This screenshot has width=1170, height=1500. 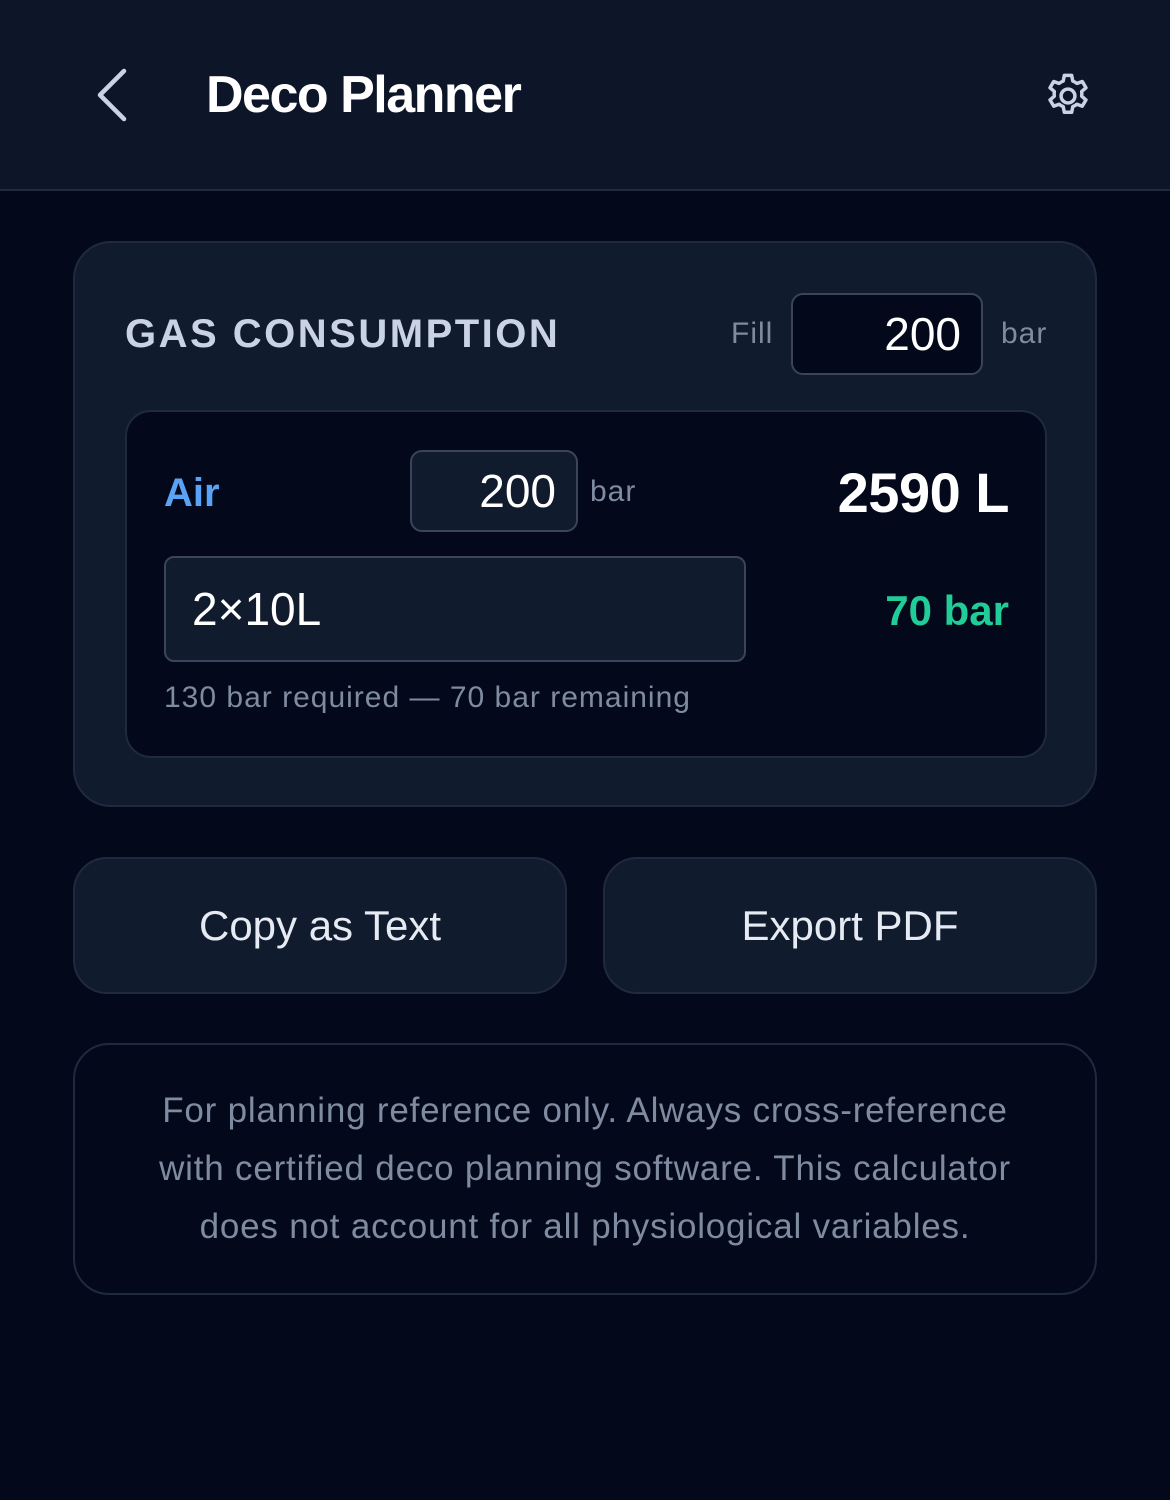 What do you see at coordinates (343, 334) in the screenshot?
I see `section-title: GAS CONSUMPTION` at bounding box center [343, 334].